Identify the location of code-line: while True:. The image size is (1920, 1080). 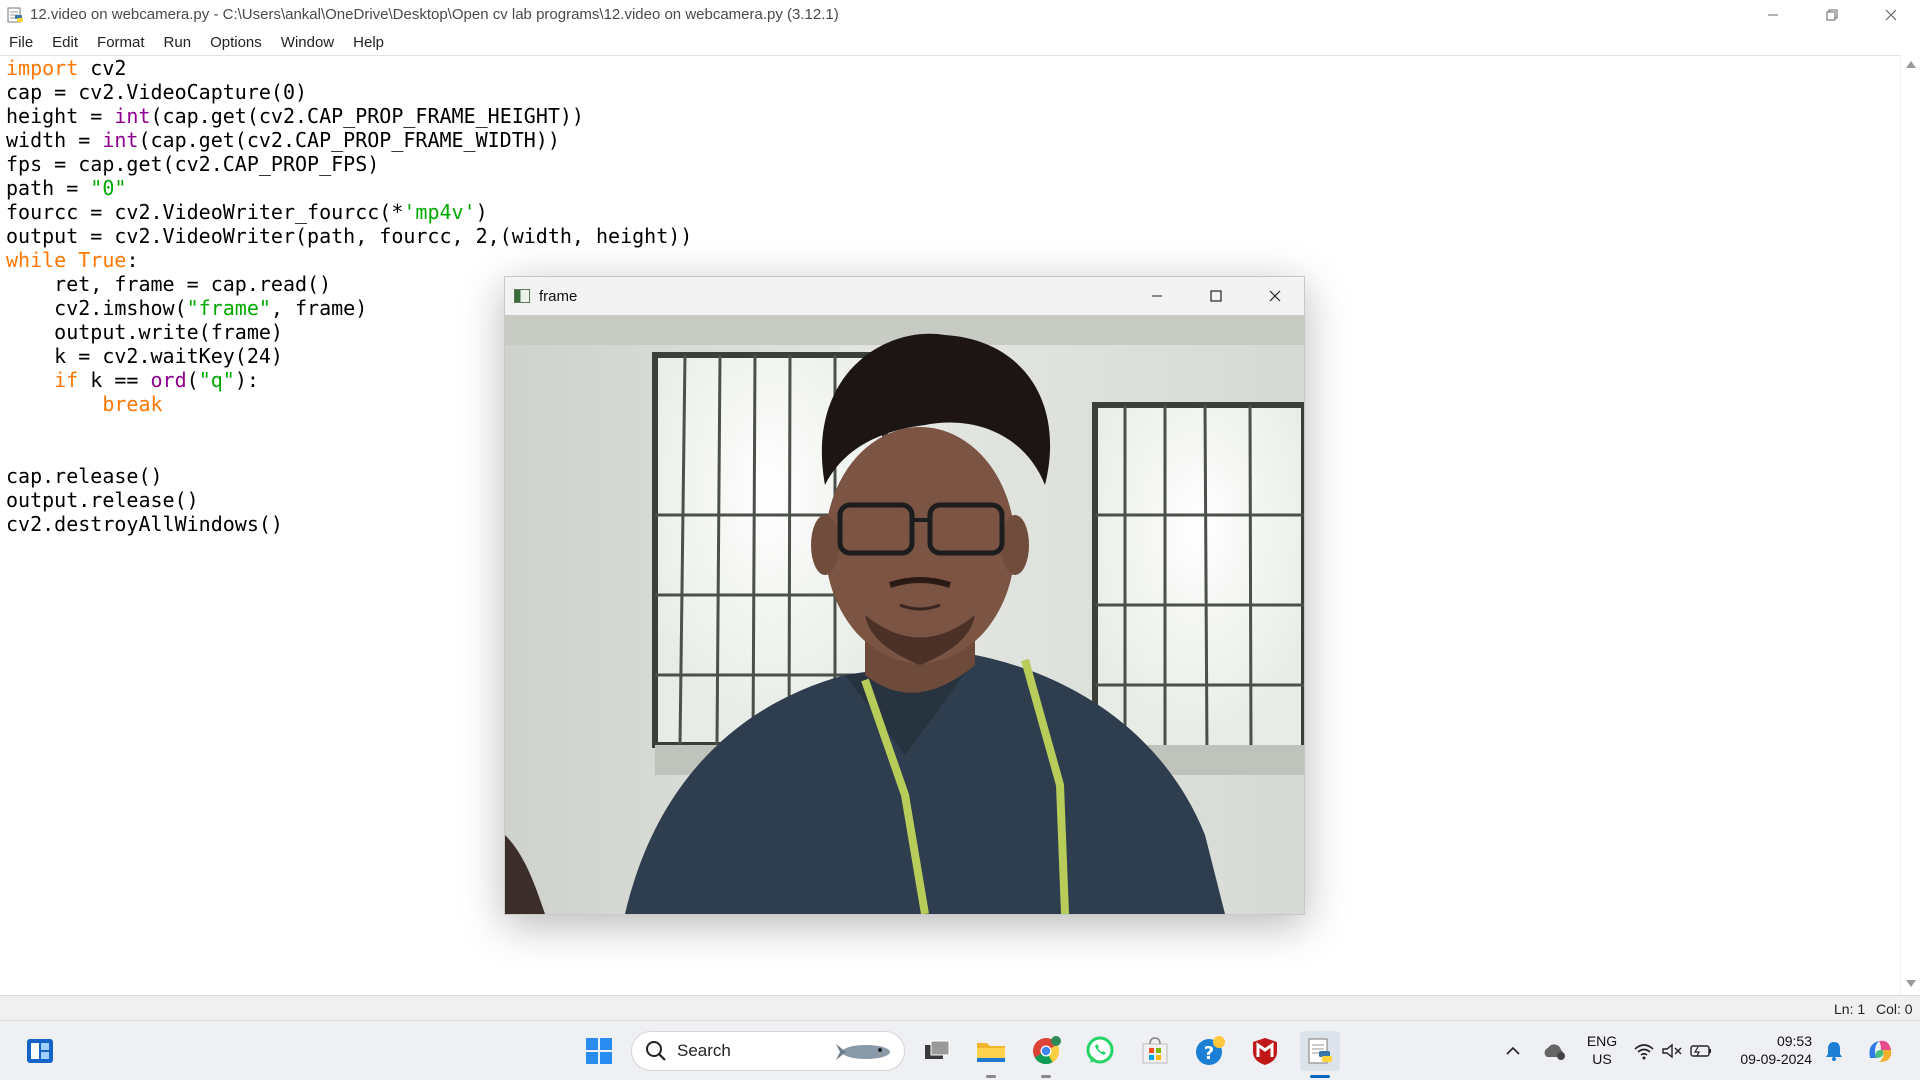
(349, 260).